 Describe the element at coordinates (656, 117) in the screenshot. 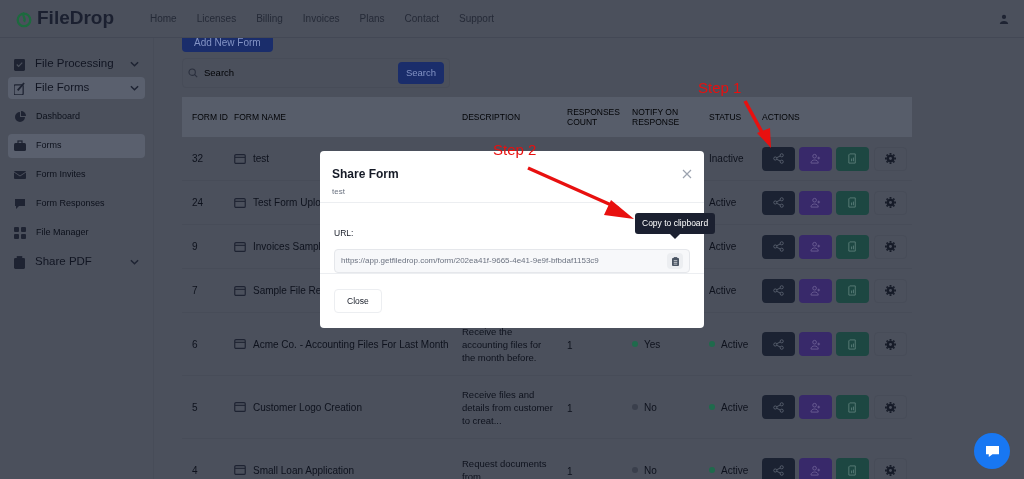

I see `column-header: NOTIFY ON RESPONSE` at that location.